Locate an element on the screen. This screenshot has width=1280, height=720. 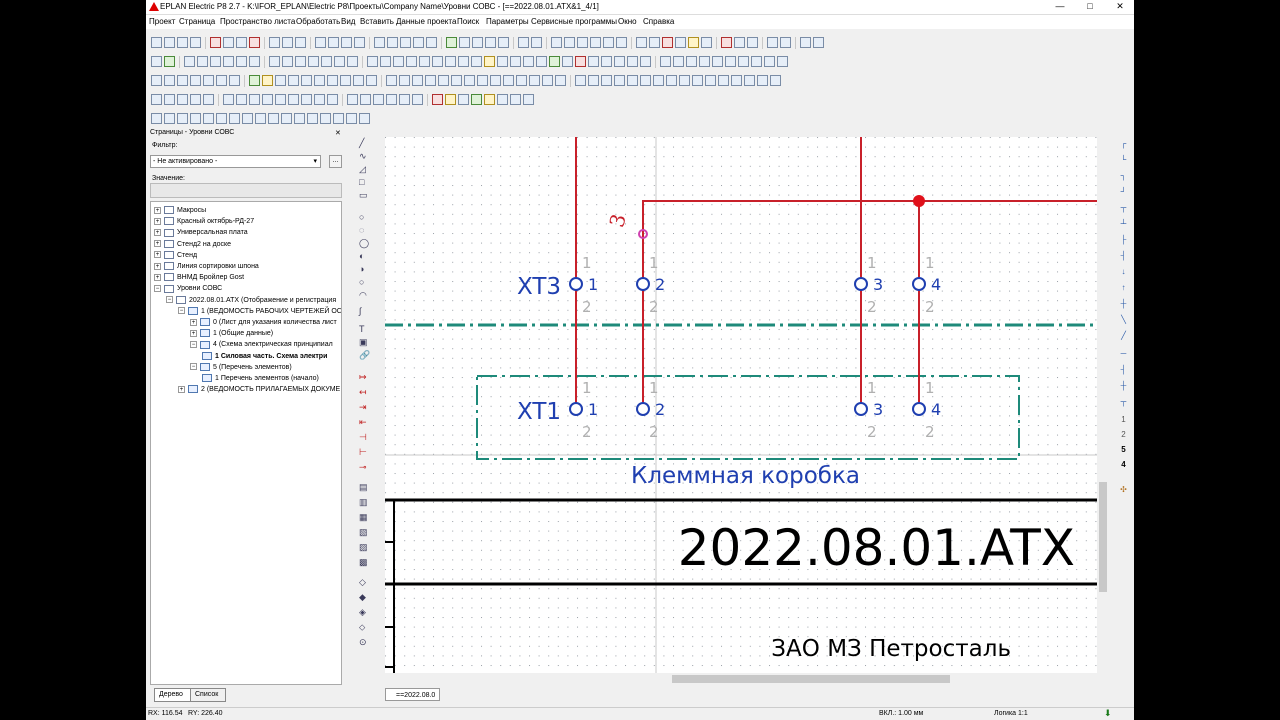
maximize-button: □ is located at coordinates (1090, 7).